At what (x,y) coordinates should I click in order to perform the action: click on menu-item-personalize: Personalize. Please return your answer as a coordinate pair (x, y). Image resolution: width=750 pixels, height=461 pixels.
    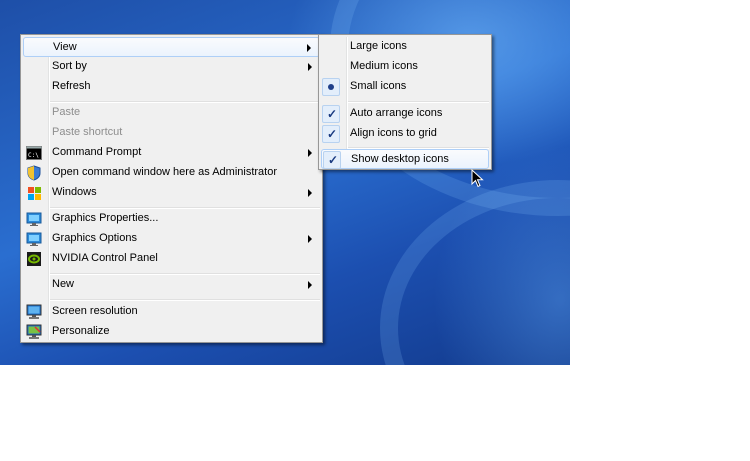
    Looking at the image, I should click on (171, 332).